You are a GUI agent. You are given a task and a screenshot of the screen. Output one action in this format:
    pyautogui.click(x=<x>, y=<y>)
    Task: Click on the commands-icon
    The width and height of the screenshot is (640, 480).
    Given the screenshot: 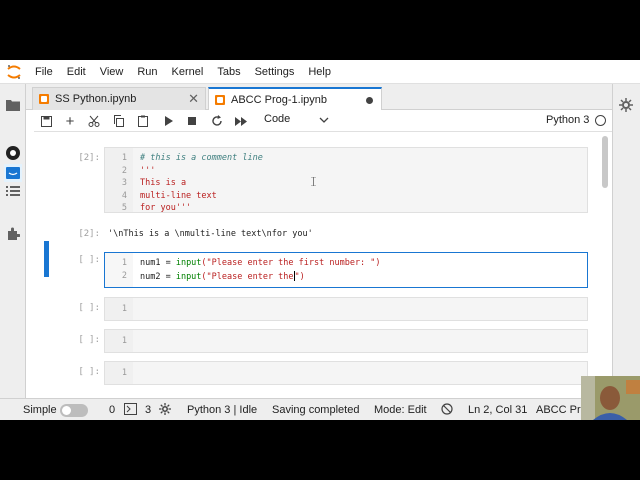 What is the action you would take?
    pyautogui.click(x=13, y=173)
    